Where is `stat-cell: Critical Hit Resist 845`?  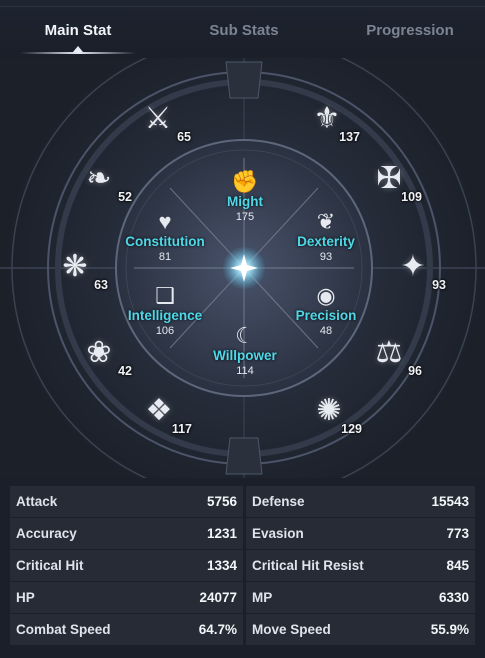 stat-cell: Critical Hit Resist 845 is located at coordinates (360, 565).